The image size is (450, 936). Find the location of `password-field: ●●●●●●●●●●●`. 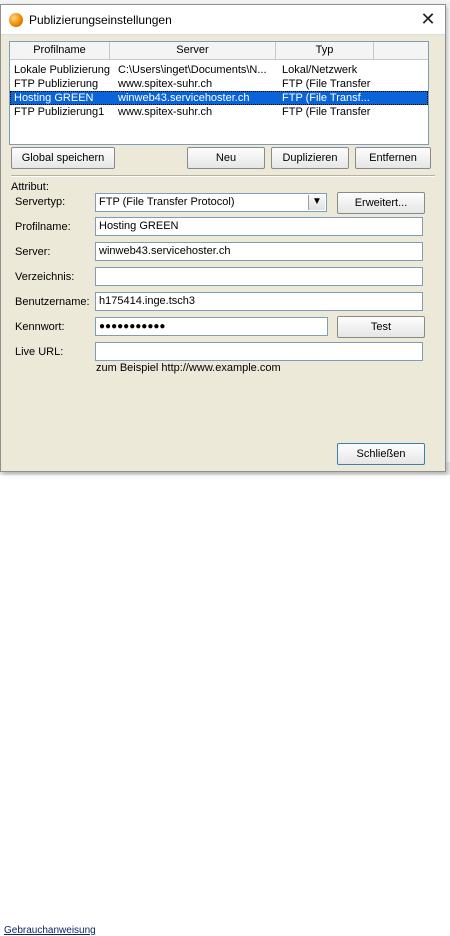

password-field: ●●●●●●●●●●● is located at coordinates (211, 326).